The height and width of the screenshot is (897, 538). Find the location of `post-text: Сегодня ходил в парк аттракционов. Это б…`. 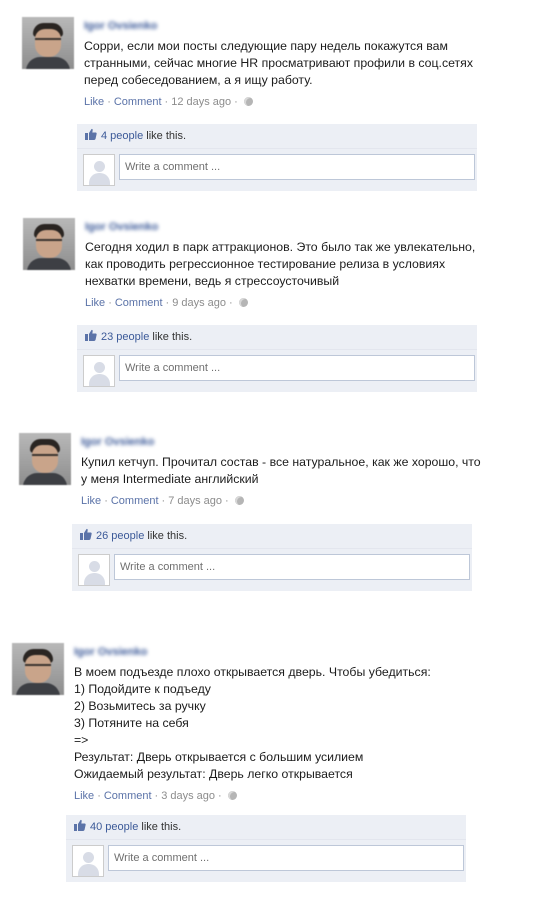

post-text: Сегодня ходил в парк аттракционов. Это б… is located at coordinates (285, 264).